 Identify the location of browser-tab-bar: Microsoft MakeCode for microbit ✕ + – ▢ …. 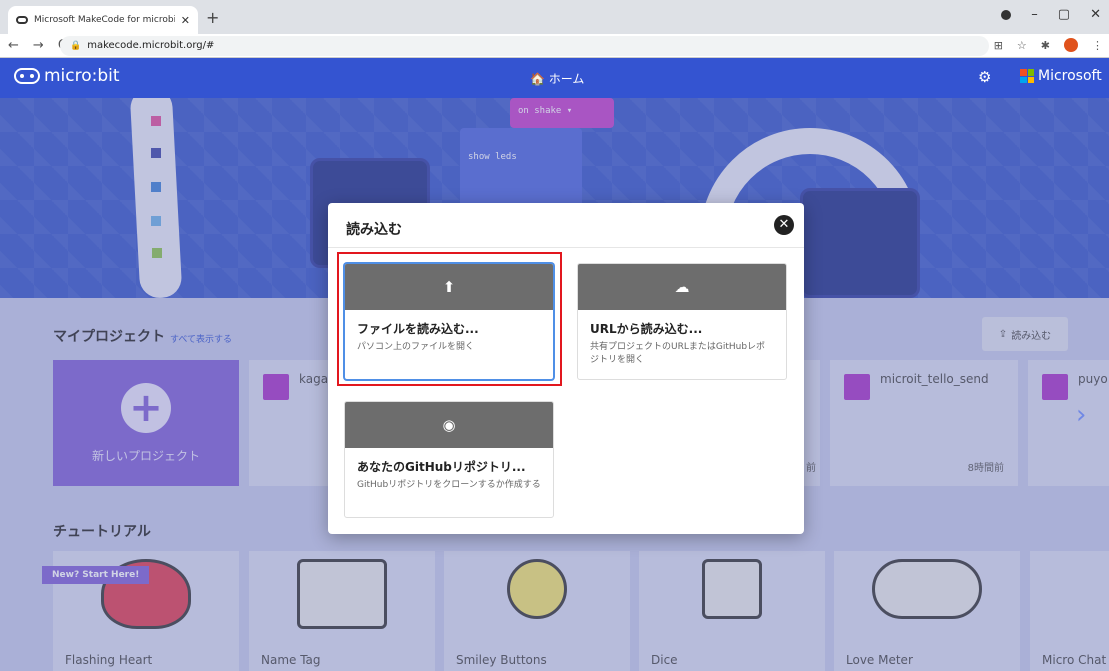
(554, 17).